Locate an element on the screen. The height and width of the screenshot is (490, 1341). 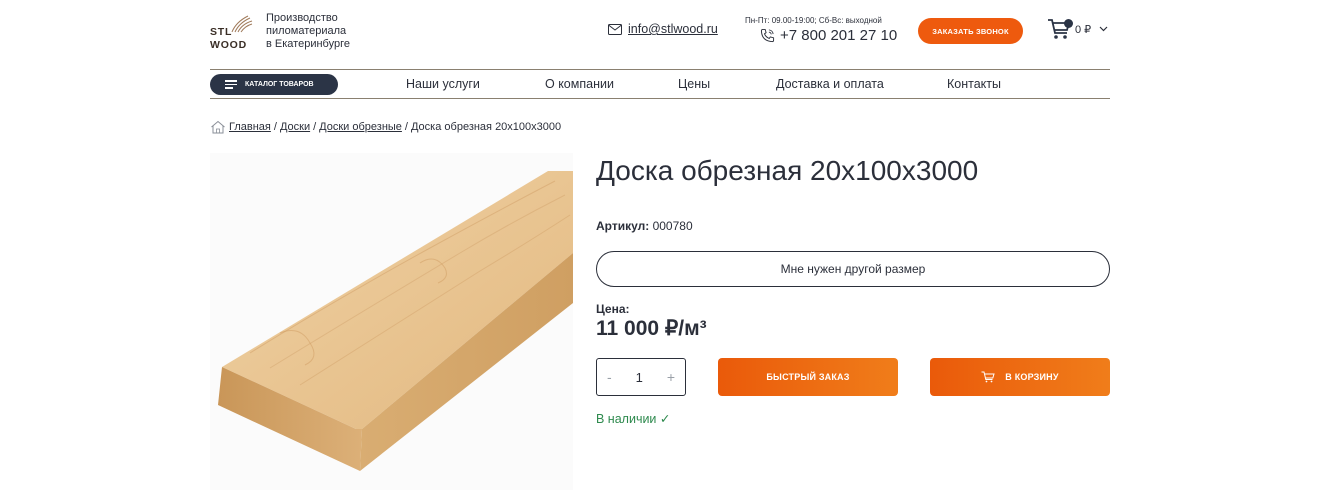
sku-value: 000780 is located at coordinates (672, 226).